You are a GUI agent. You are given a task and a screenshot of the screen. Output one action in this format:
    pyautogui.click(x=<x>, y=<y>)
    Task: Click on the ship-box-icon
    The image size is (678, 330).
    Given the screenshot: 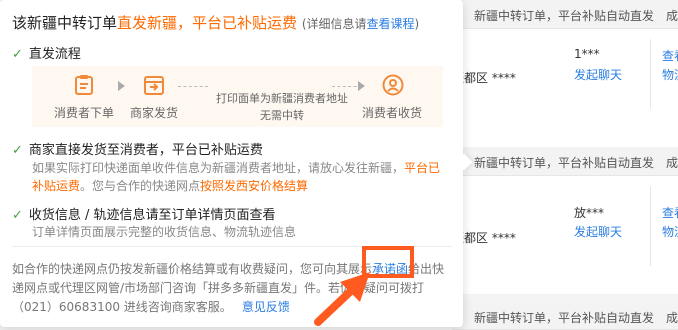 What is the action you would take?
    pyautogui.click(x=154, y=85)
    